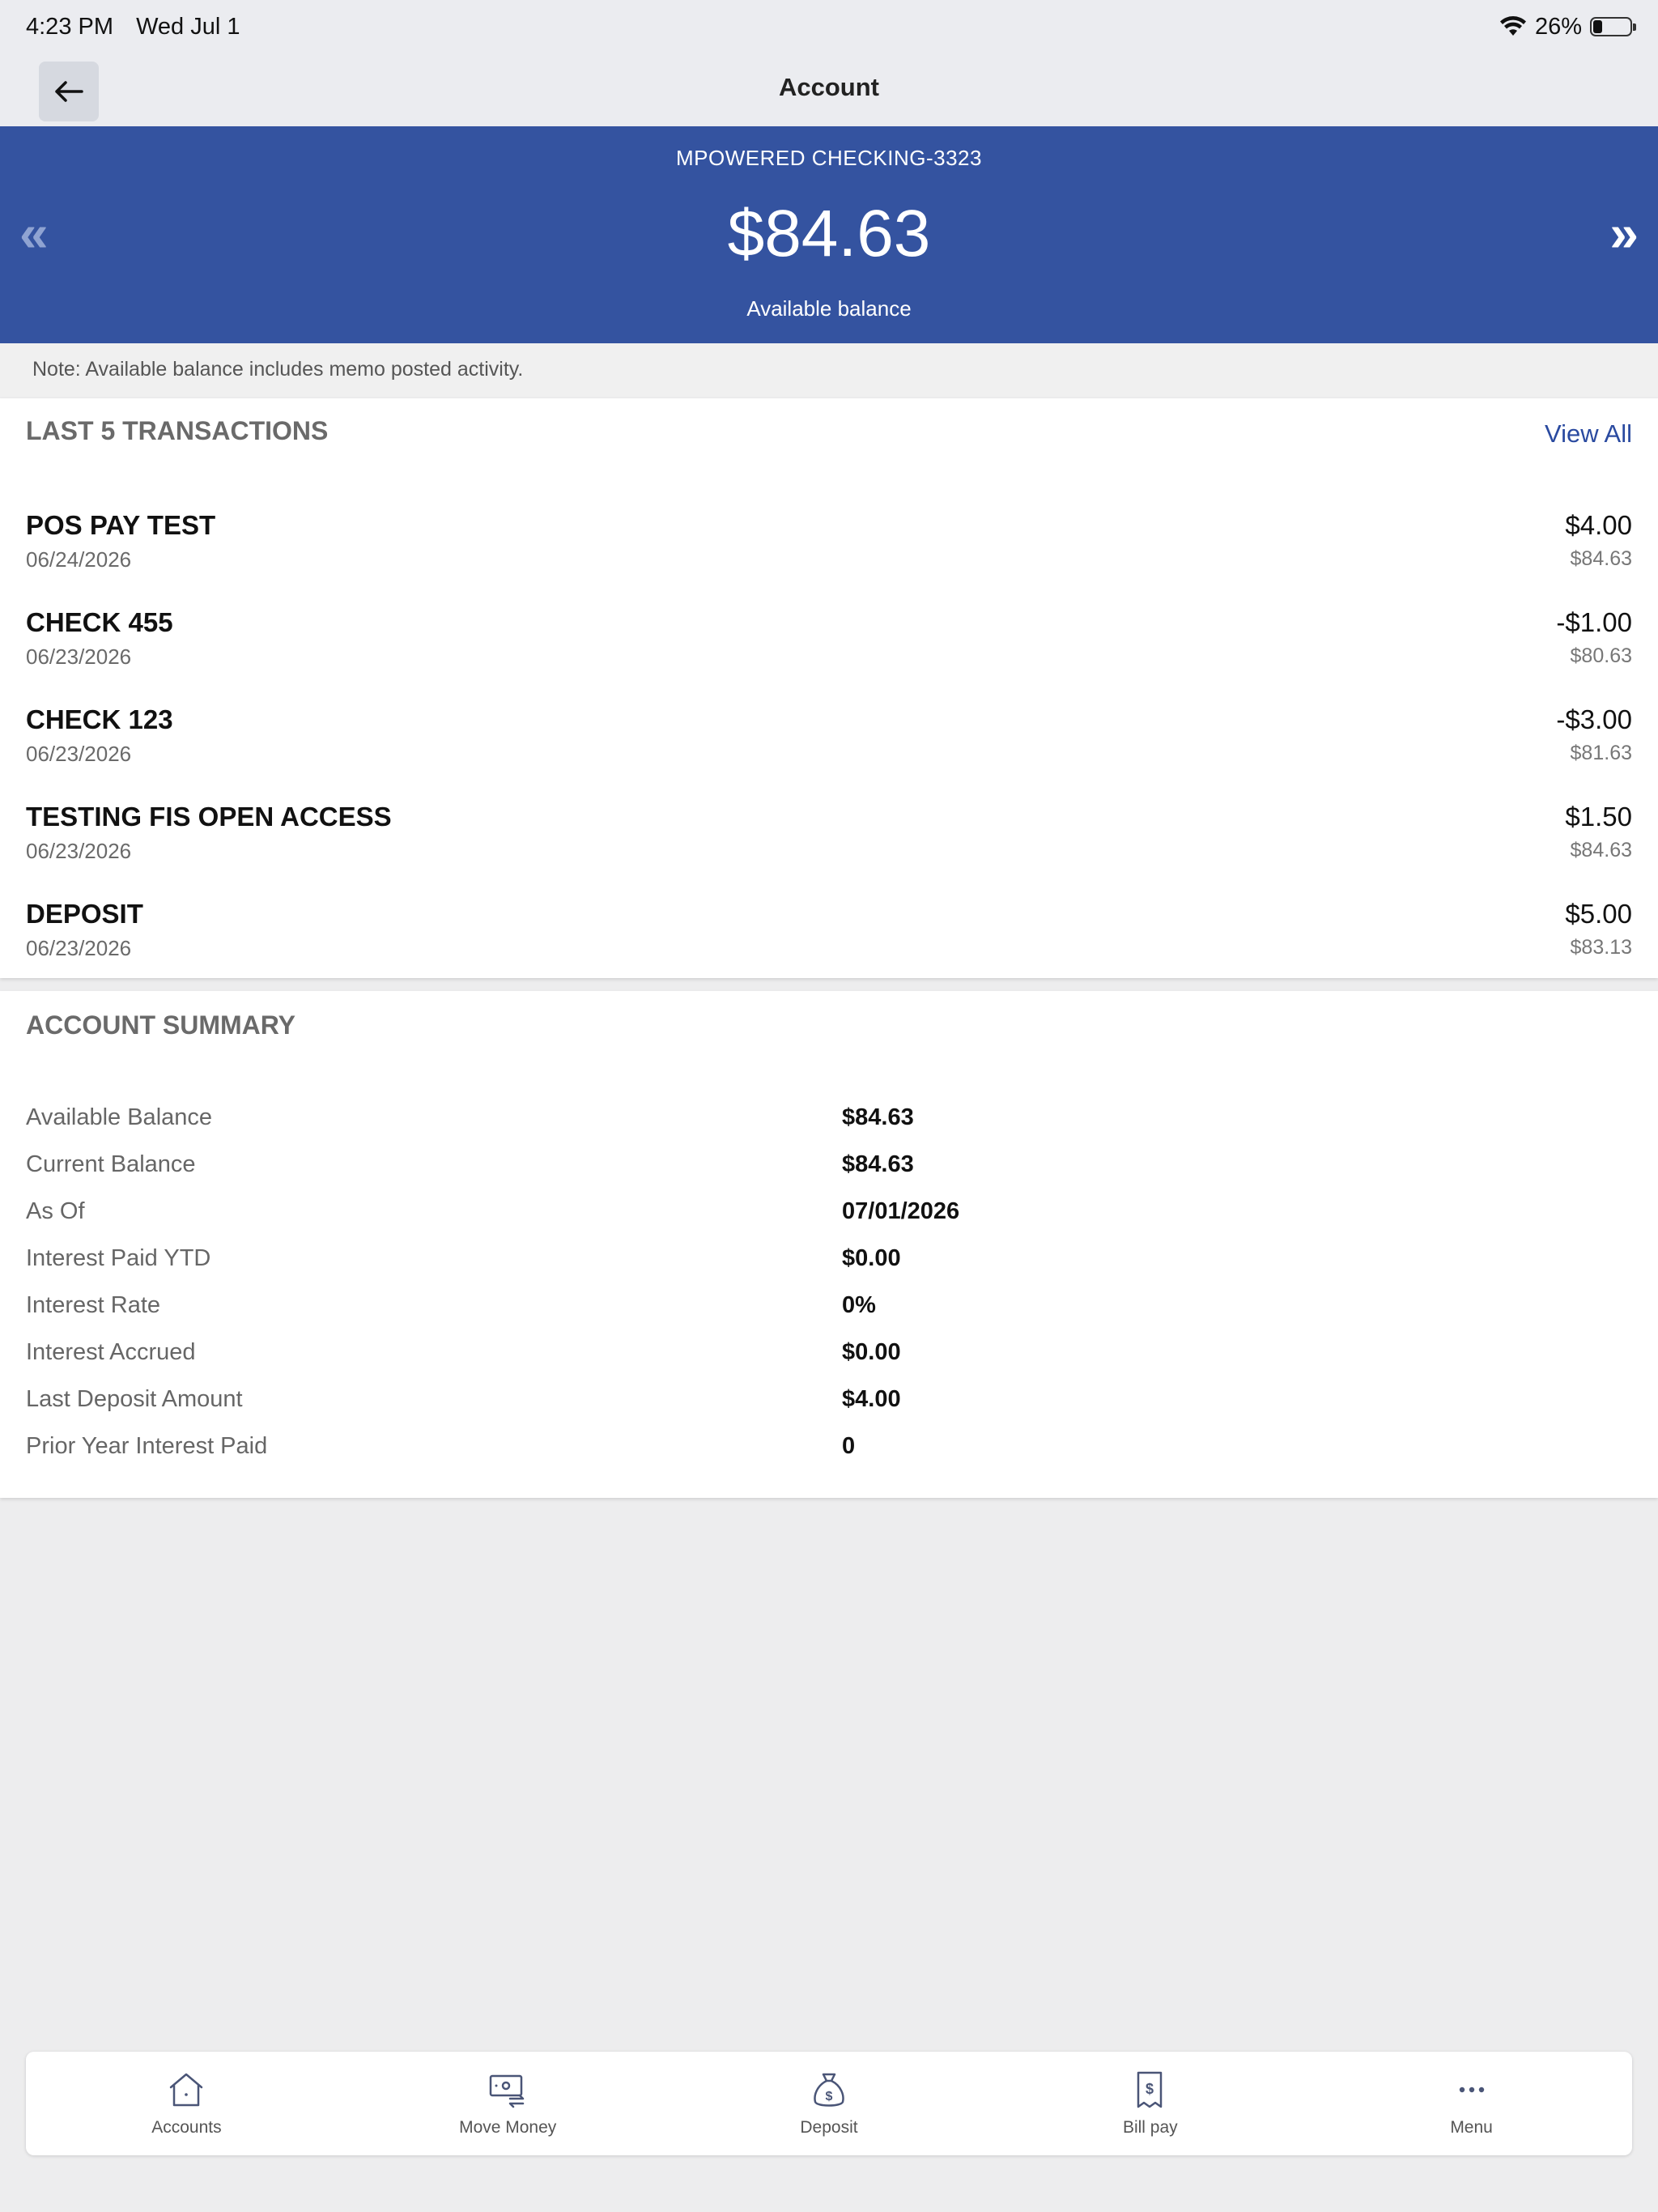  What do you see at coordinates (161, 1025) in the screenshot?
I see `account-summary-title: ACCOUNT SUMMARY` at bounding box center [161, 1025].